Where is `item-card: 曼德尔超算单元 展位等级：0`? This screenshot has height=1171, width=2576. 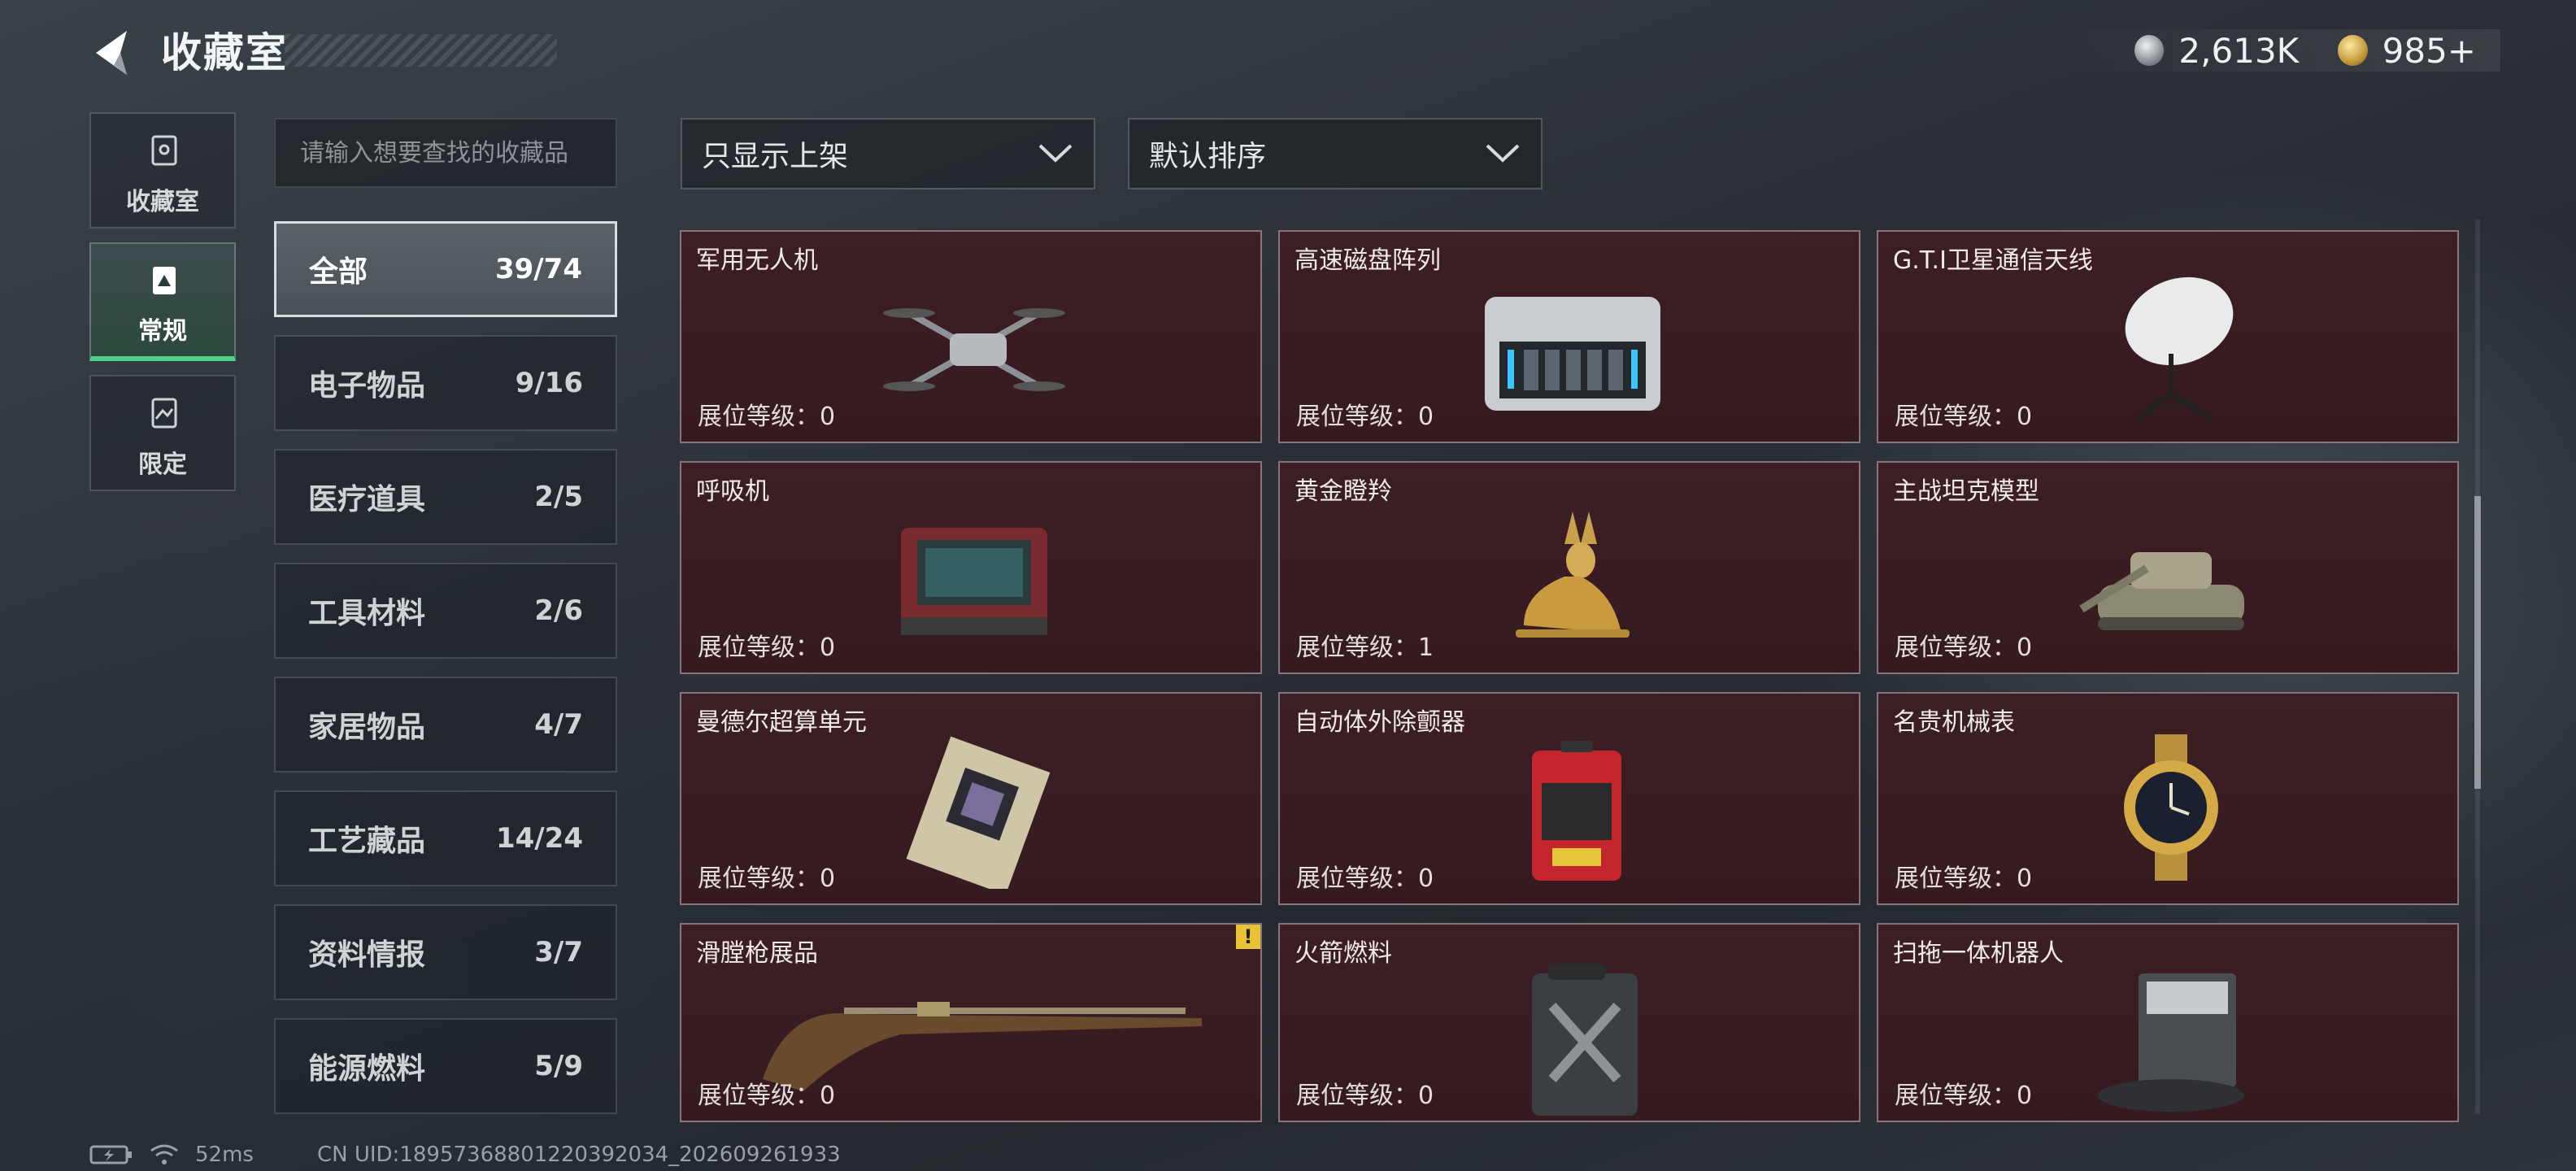
item-card: 曼德尔超算单元 展位等级：0 is located at coordinates (971, 799).